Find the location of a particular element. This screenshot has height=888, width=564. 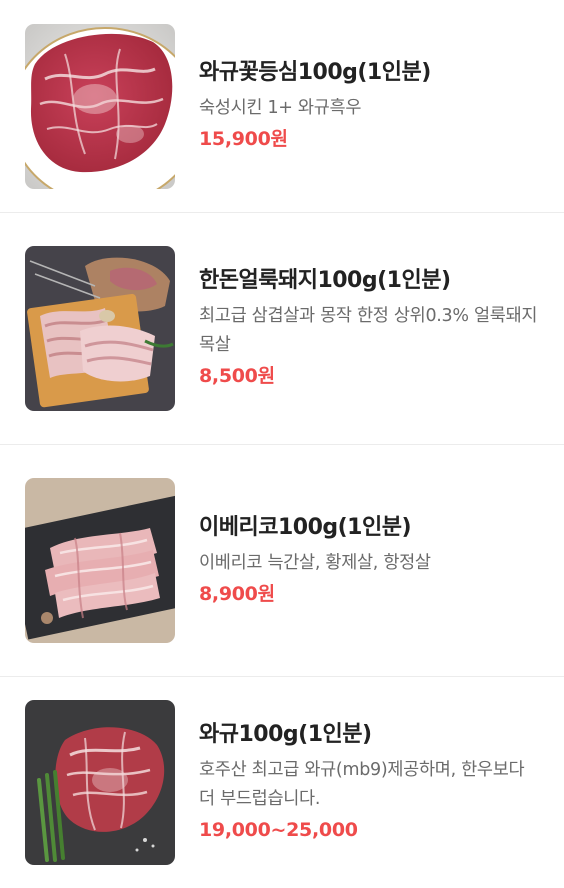

menu-item-price: 19,000~25,000 is located at coordinates (278, 830).